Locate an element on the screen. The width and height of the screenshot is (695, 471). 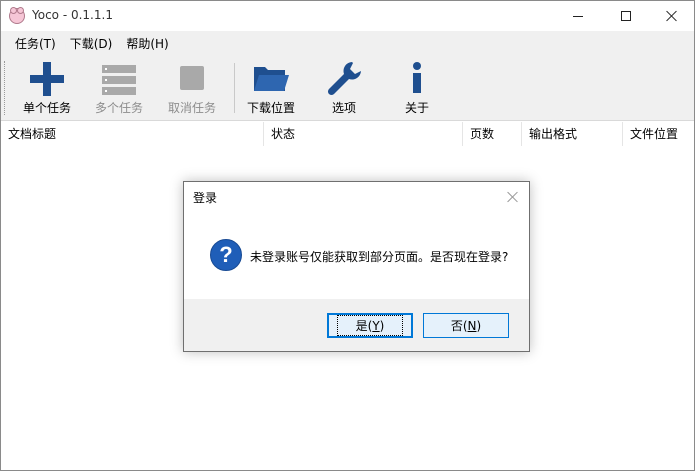
single-task-button: 单个任务 is located at coordinates (47, 88).